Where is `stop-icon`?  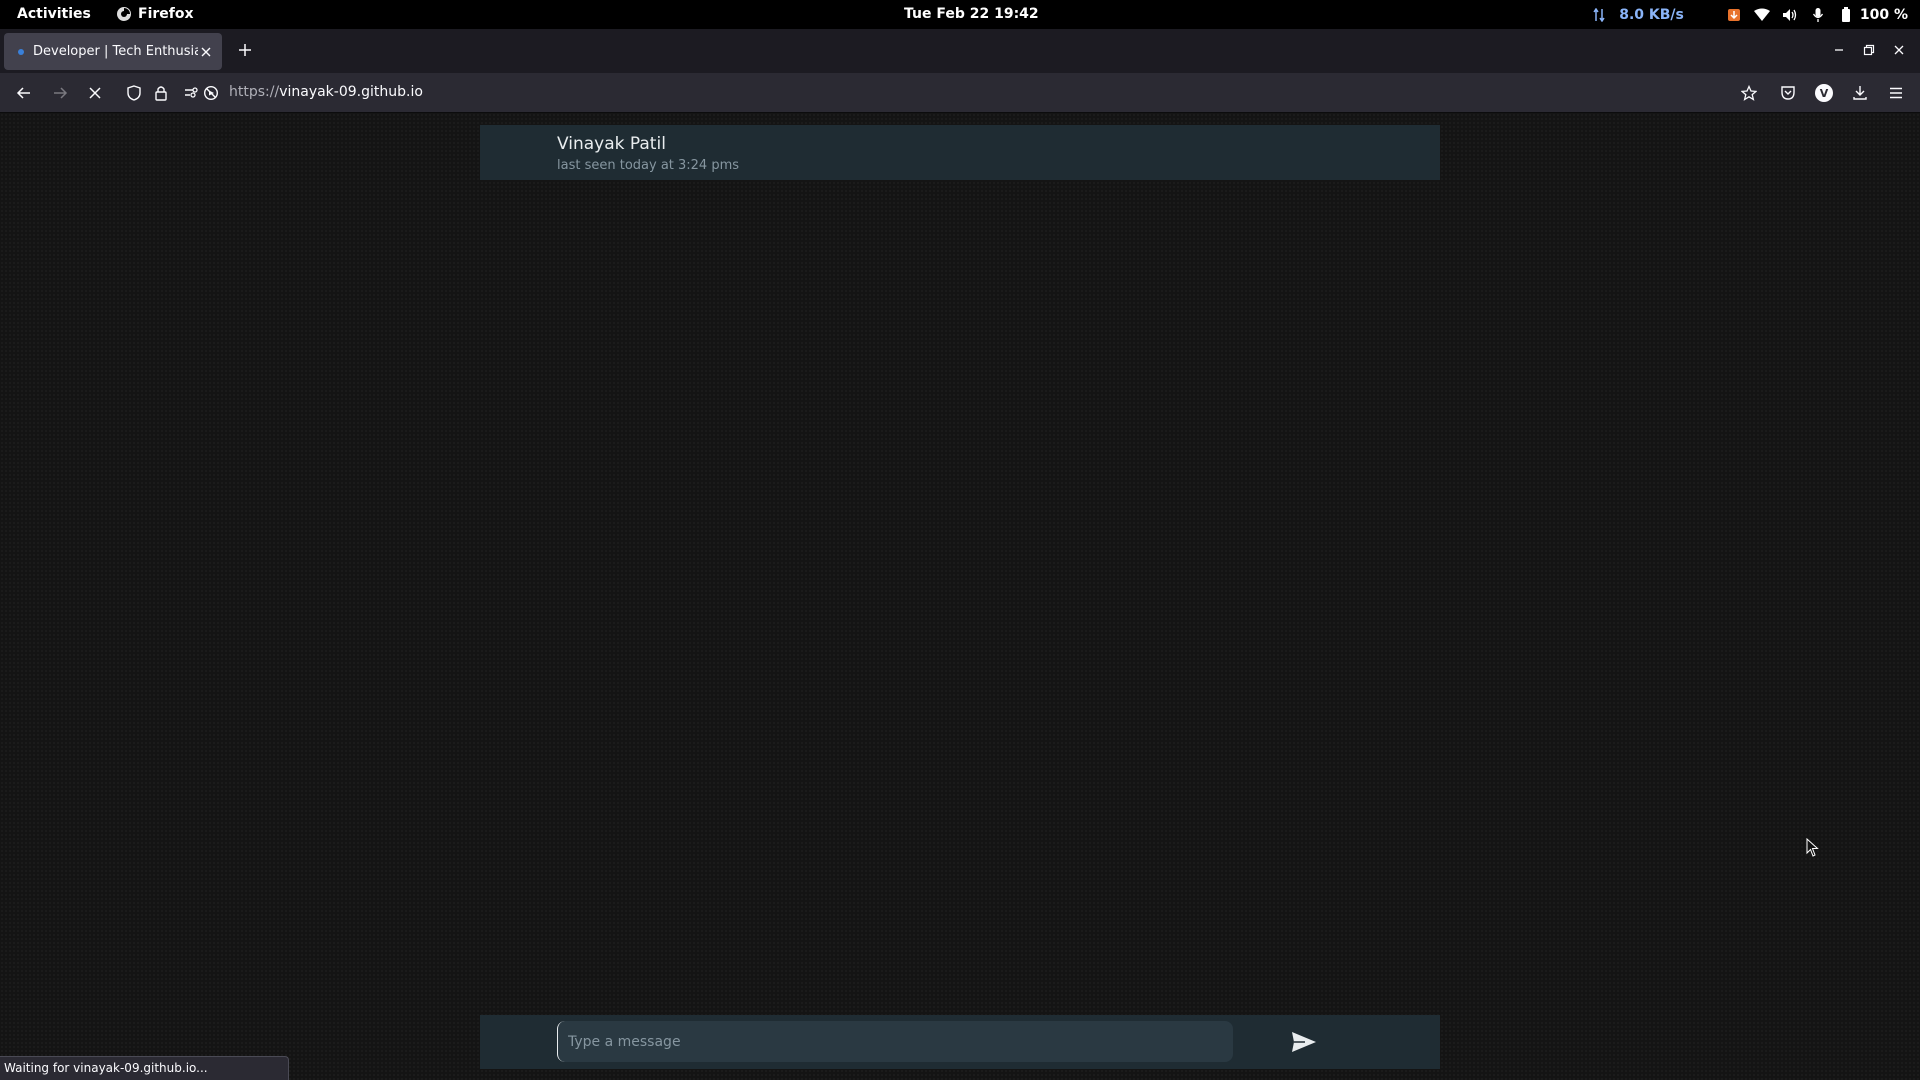 stop-icon is located at coordinates (95, 93).